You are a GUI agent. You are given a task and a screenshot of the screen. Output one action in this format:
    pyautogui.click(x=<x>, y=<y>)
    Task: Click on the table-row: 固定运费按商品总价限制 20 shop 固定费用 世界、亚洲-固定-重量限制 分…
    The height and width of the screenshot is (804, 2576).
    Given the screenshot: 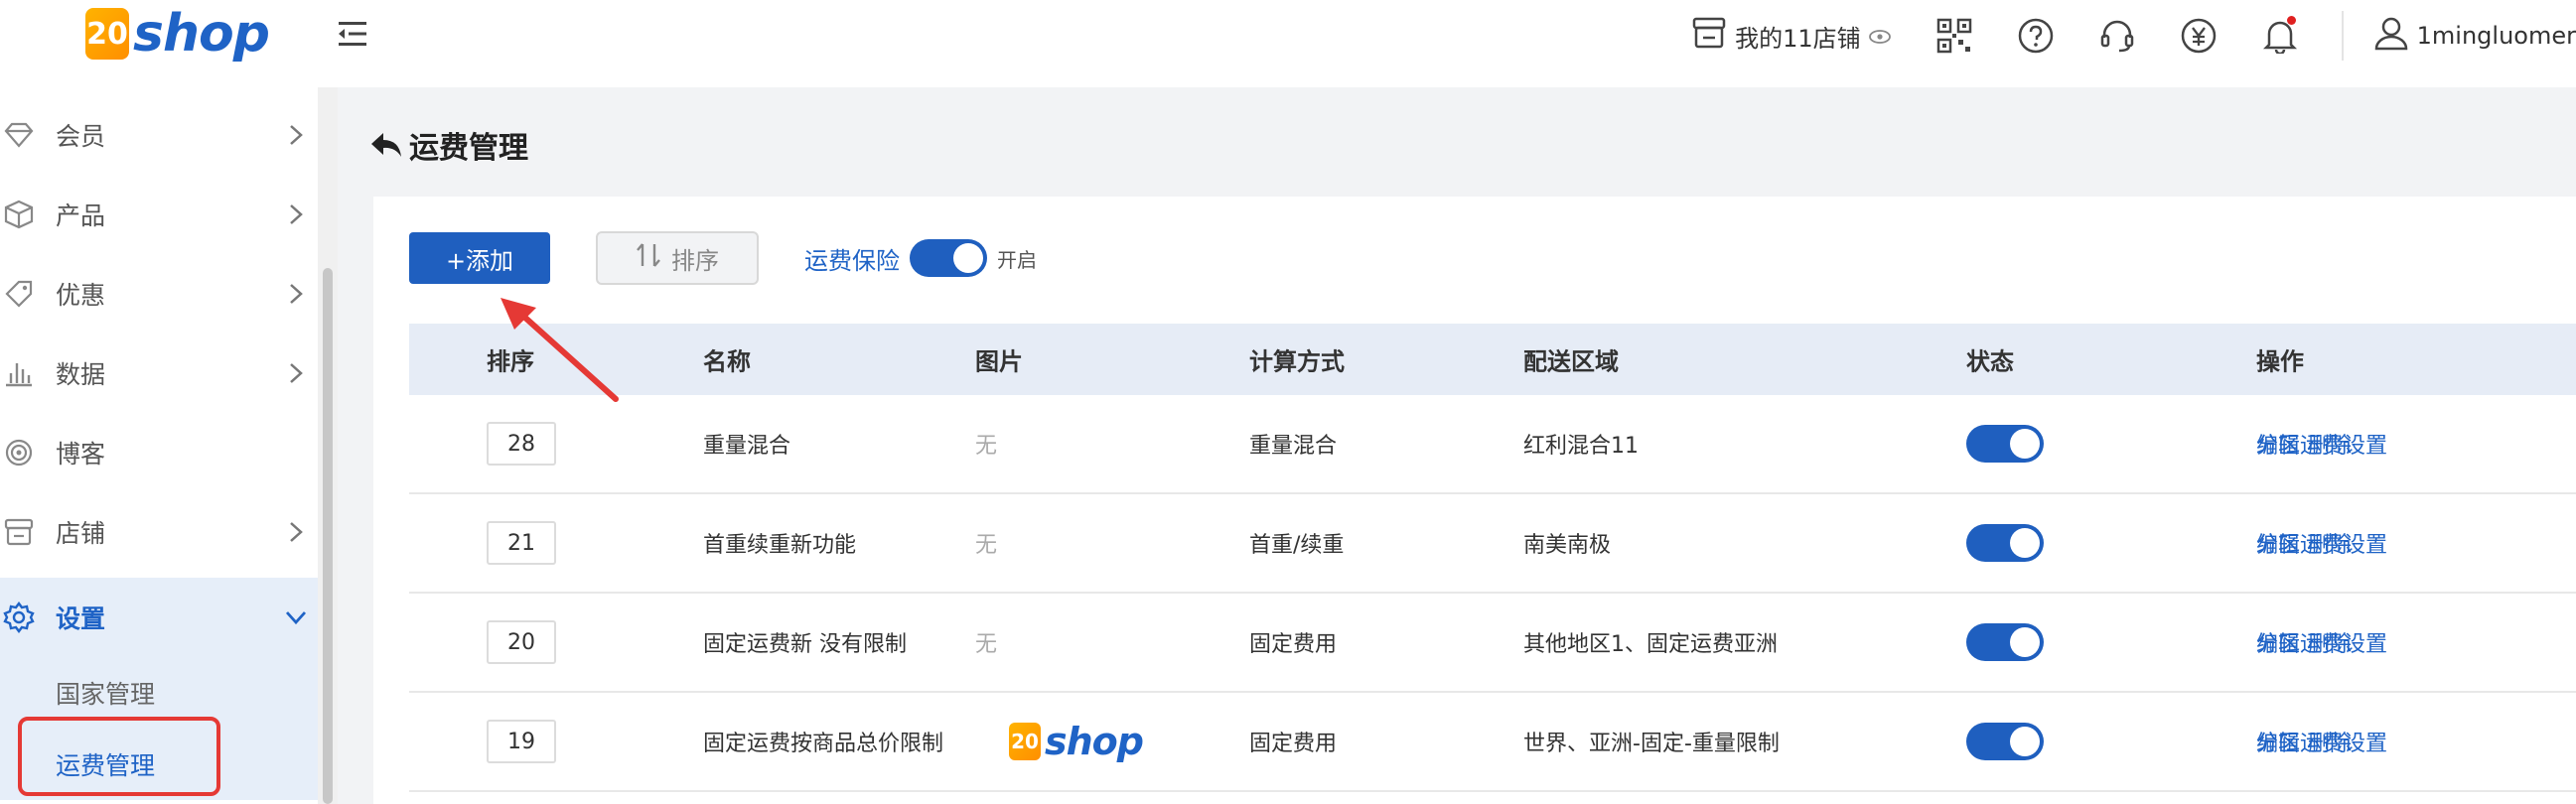 What is the action you would take?
    pyautogui.click(x=1492, y=742)
    